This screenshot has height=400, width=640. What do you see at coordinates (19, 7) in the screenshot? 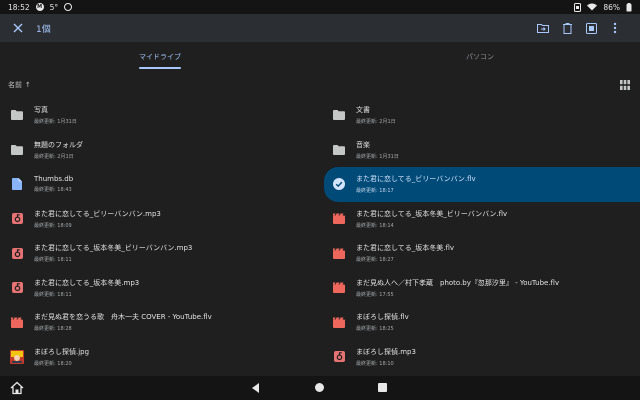
I see `status-time: 18:52` at bounding box center [19, 7].